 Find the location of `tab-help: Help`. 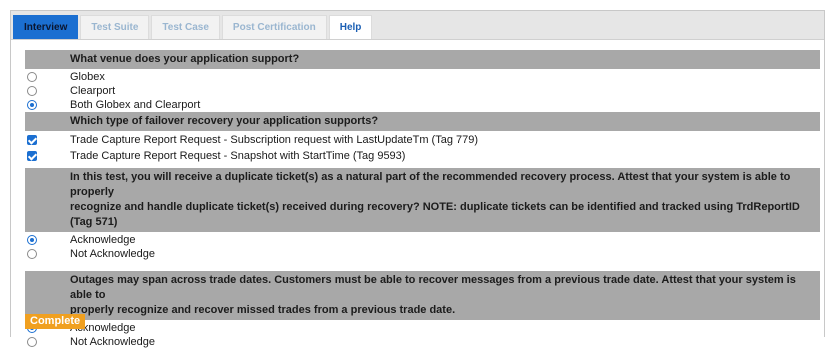

tab-help: Help is located at coordinates (350, 27).